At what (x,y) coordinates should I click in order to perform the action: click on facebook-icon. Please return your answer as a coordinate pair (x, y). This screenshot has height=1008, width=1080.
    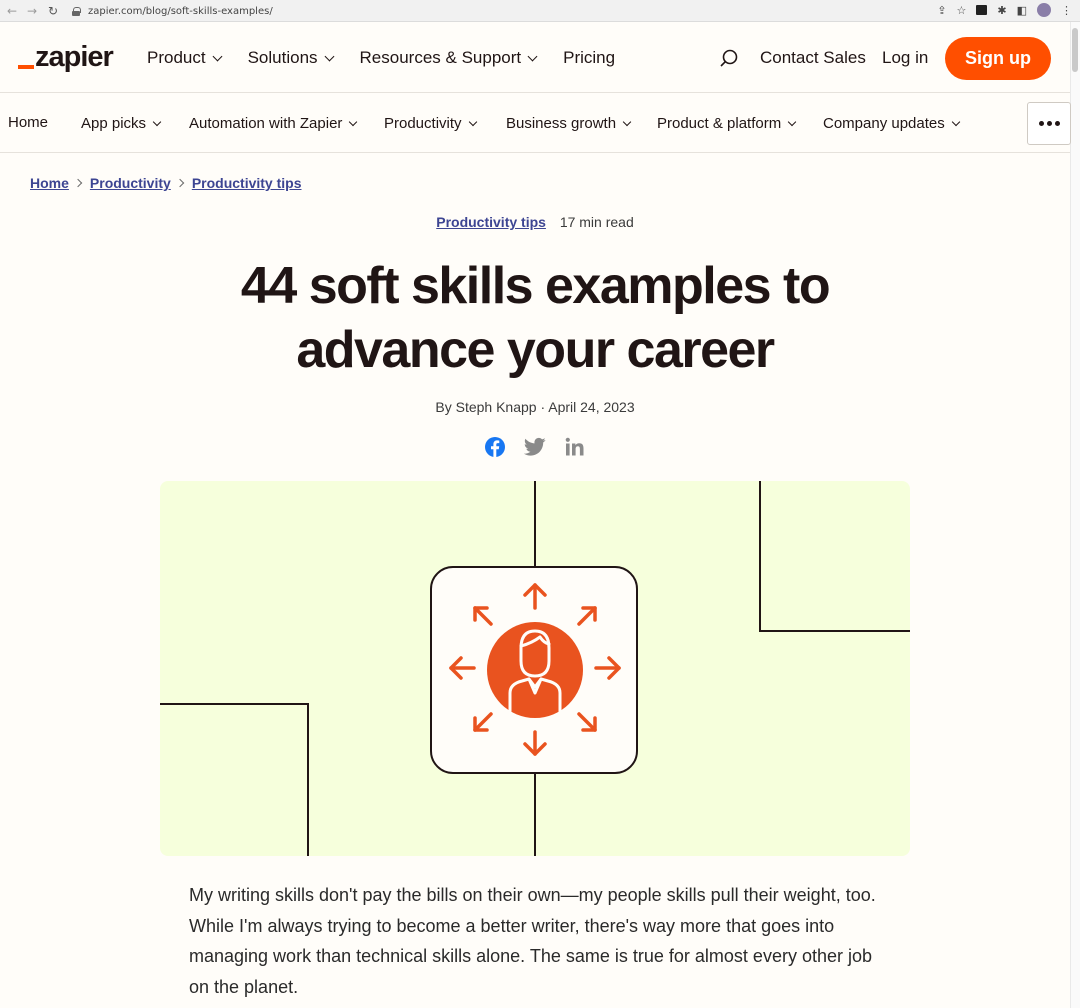
    Looking at the image, I should click on (495, 447).